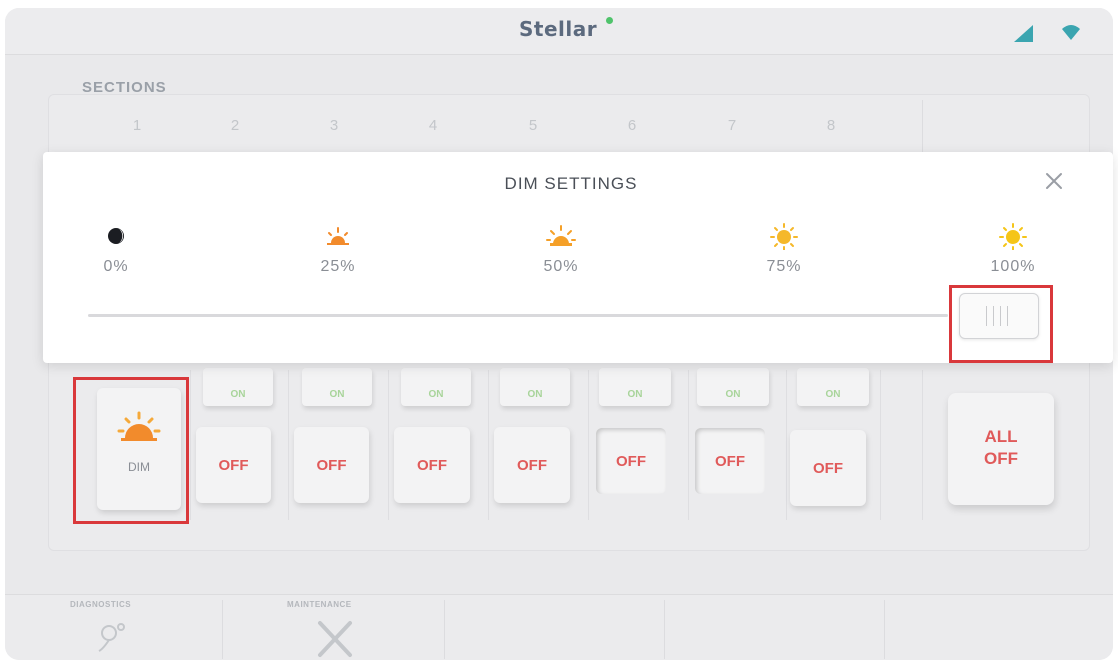 The height and width of the screenshot is (660, 1118). Describe the element at coordinates (518, 315) in the screenshot. I see `dim-slider-track` at that location.